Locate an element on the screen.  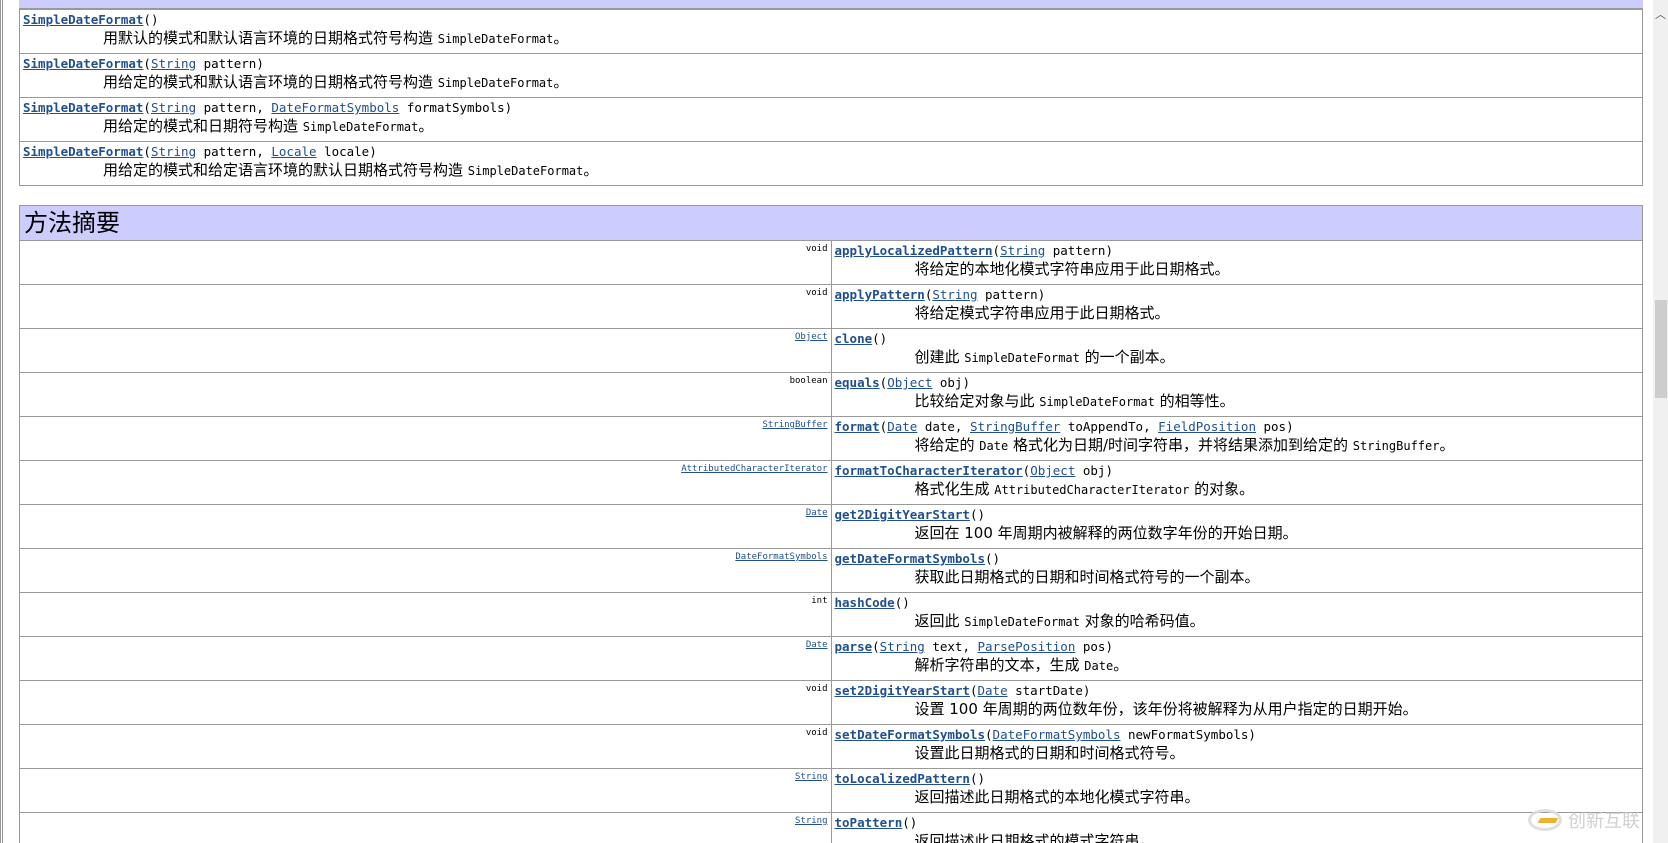
signature: applyPattern(String pattern) is located at coordinates (1237, 295).